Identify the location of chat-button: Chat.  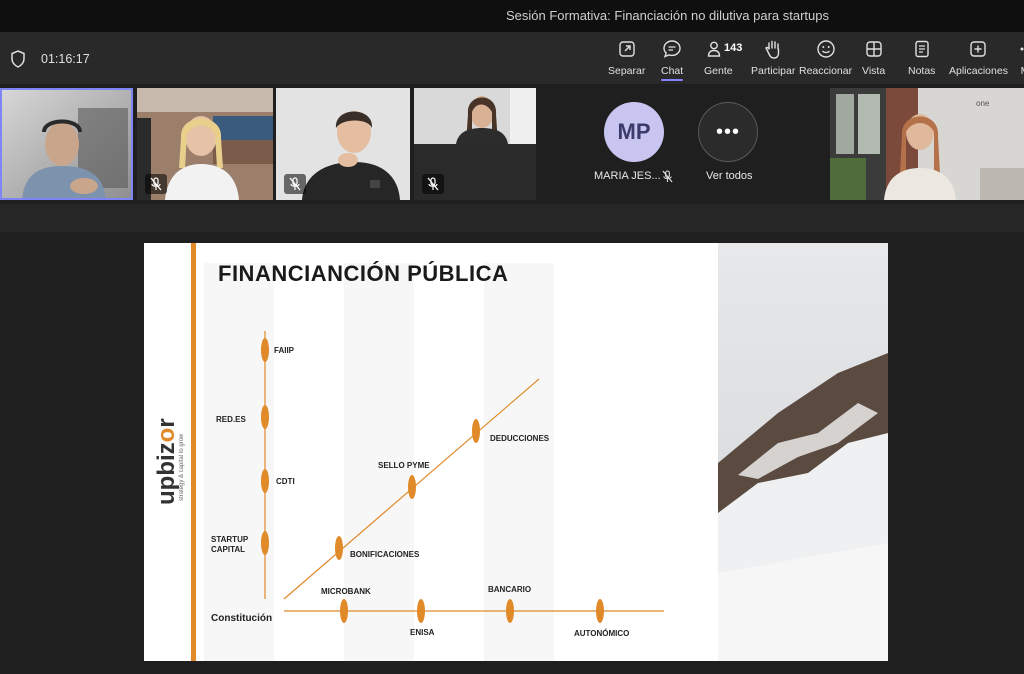
(672, 60).